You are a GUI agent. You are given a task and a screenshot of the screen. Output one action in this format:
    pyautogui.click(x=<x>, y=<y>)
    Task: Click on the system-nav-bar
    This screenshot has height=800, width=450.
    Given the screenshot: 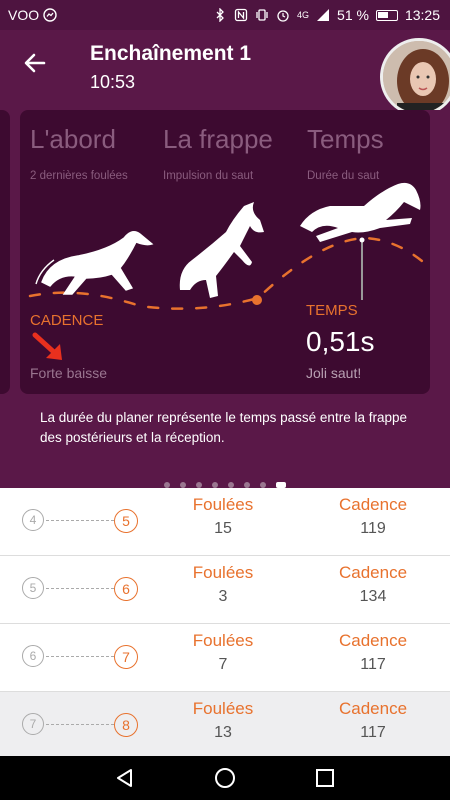 What is the action you would take?
    pyautogui.click(x=225, y=778)
    